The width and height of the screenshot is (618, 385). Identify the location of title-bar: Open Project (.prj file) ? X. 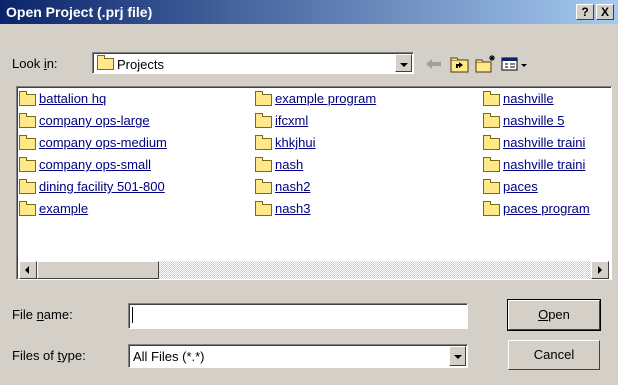
(309, 12).